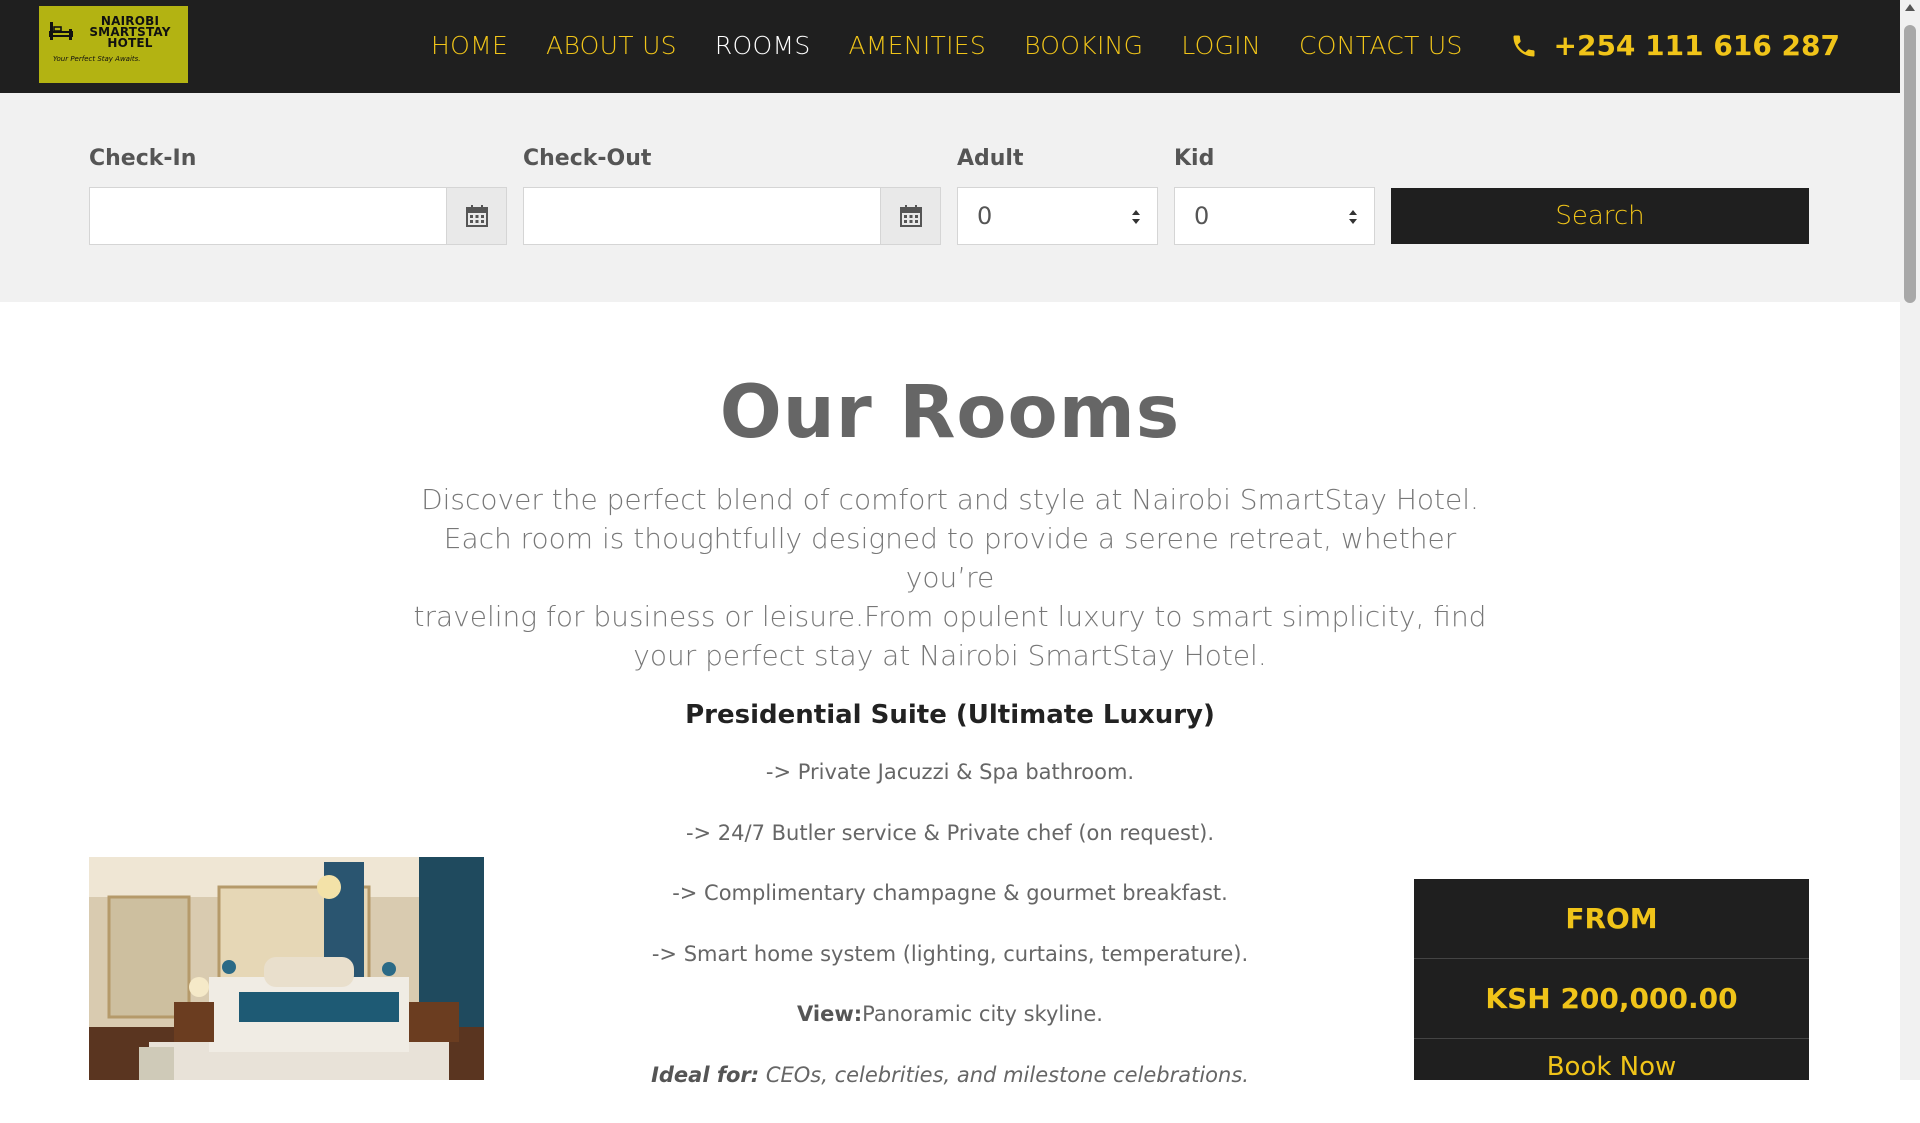 The width and height of the screenshot is (1920, 1123). What do you see at coordinates (1274, 216) in the screenshot?
I see `kid-select: 0` at bounding box center [1274, 216].